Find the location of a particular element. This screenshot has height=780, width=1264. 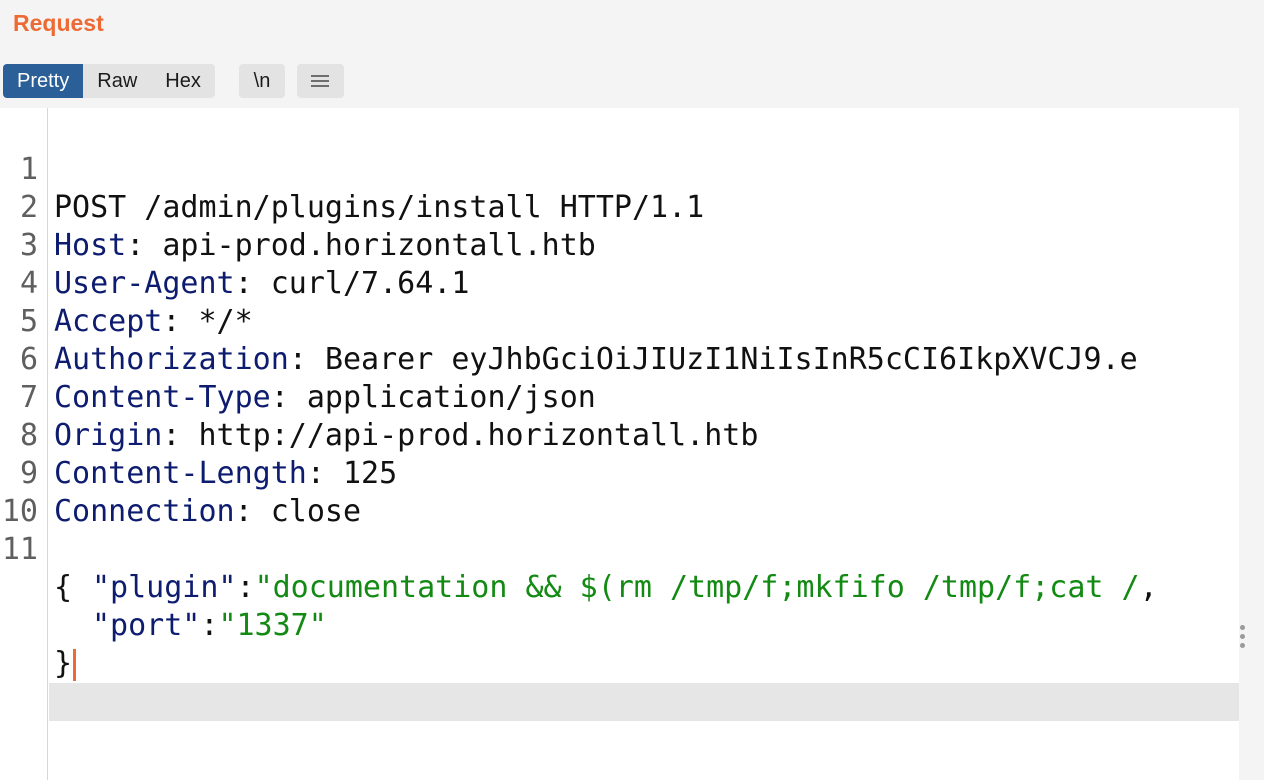

editor-line: 8 Content-Length: 125 is located at coordinates (198, 435).